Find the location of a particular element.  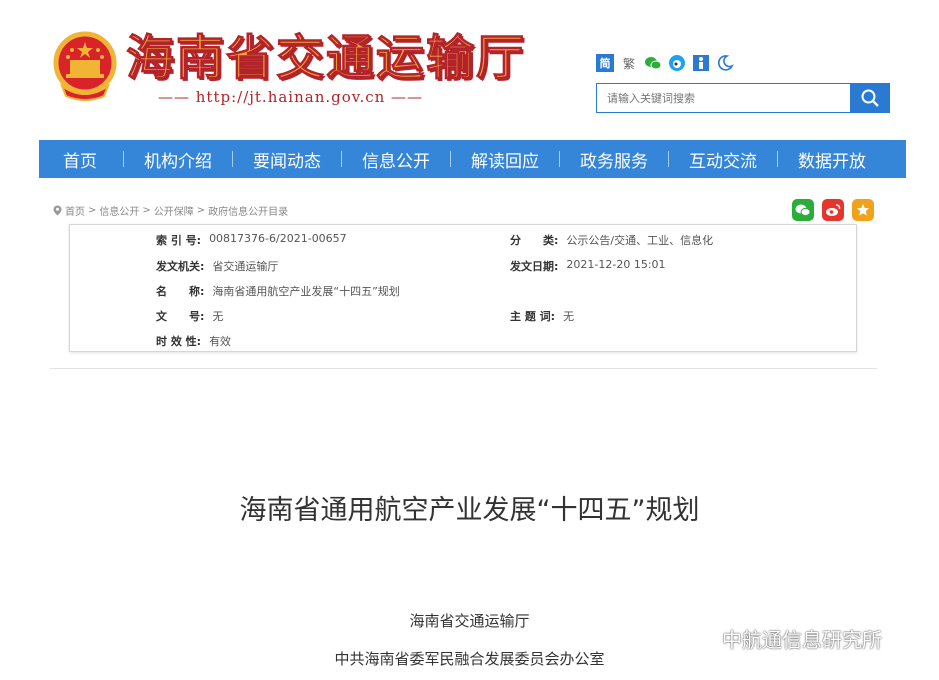

info-validity-value: 有效 is located at coordinates (220, 341).